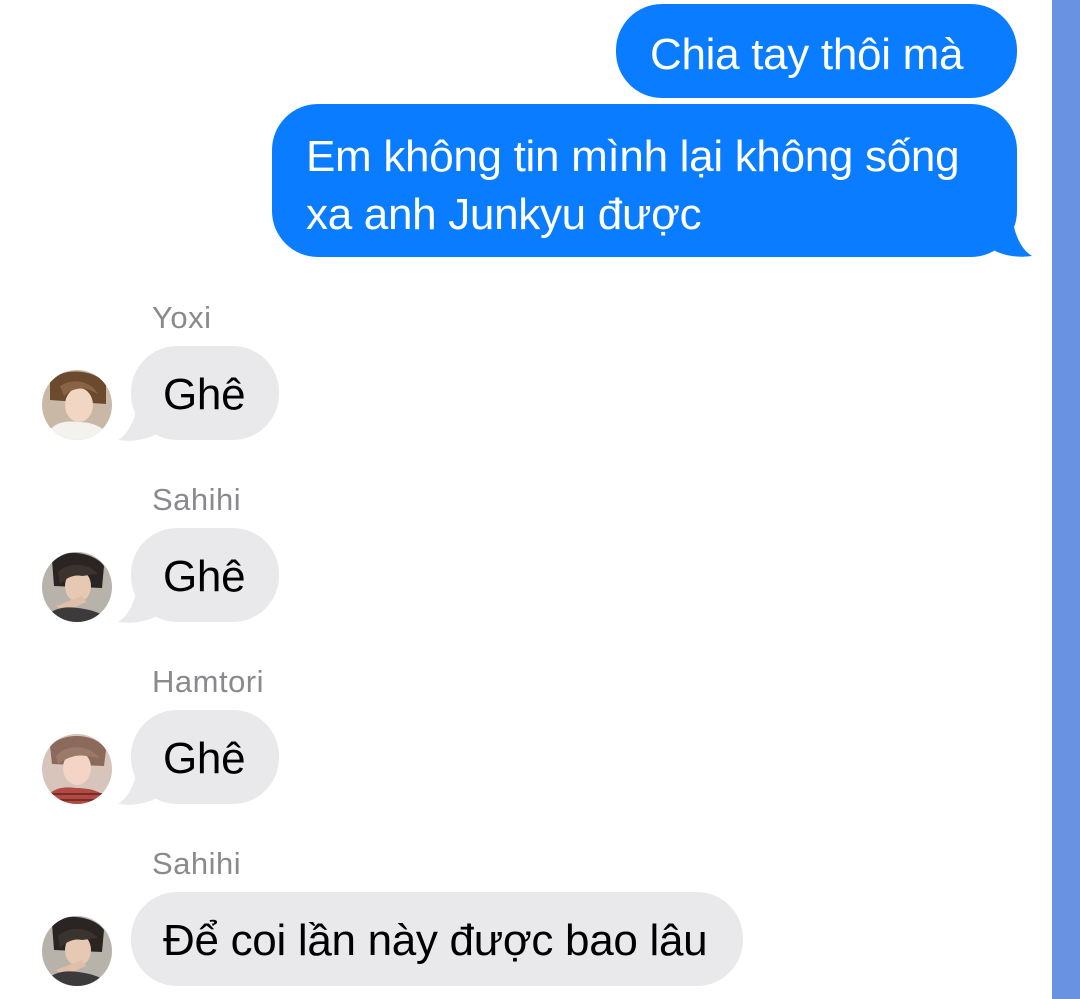 This screenshot has width=1080, height=999. What do you see at coordinates (77, 769) in the screenshot?
I see `hamtori-avatar` at bounding box center [77, 769].